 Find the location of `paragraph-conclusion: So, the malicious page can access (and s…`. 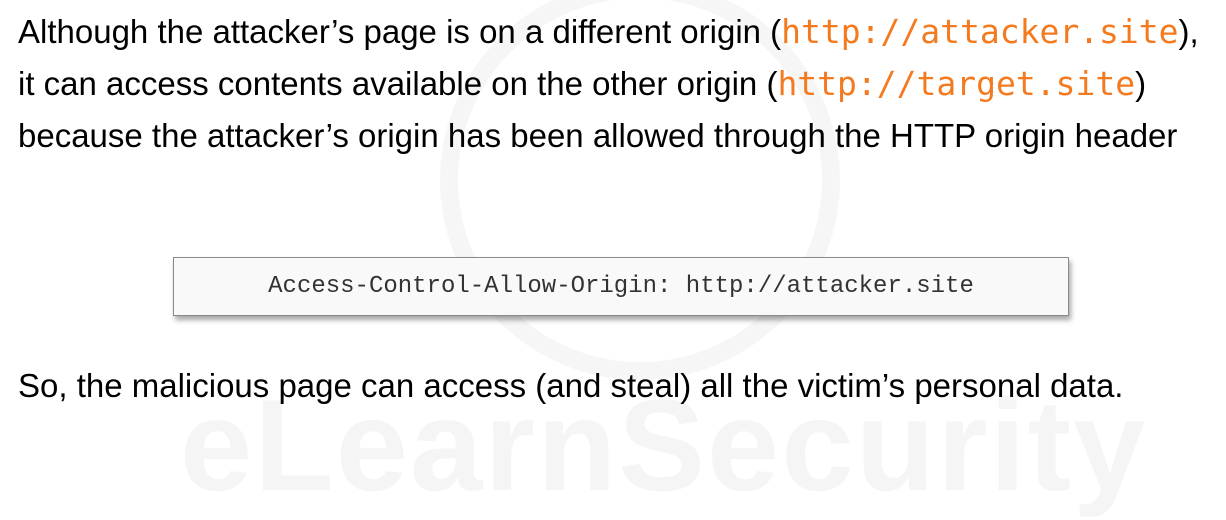

paragraph-conclusion: So, the malicious page can access (and s… is located at coordinates (571, 385).